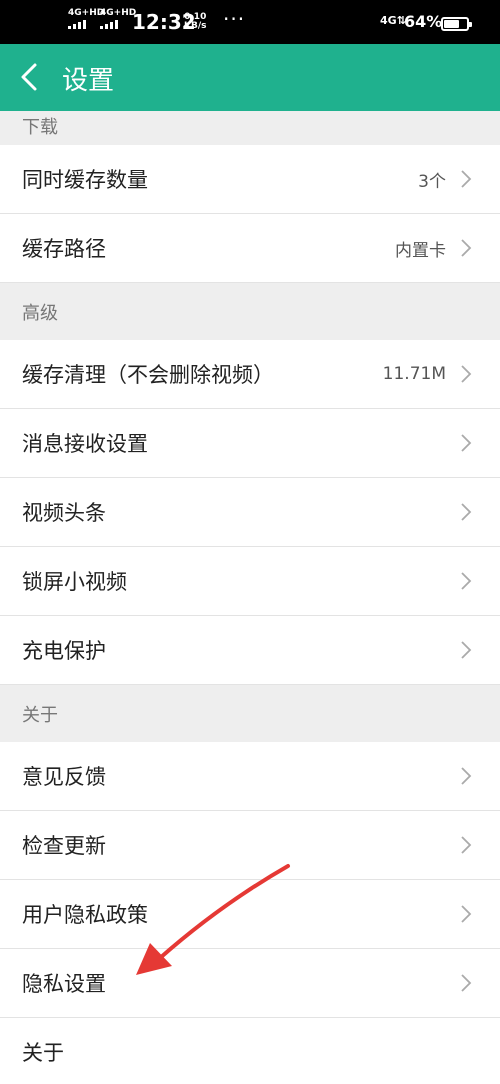 Image resolution: width=500 pixels, height=1084 pixels. Describe the element at coordinates (250, 311) in the screenshot. I see `section-header-advanced: 高级` at that location.